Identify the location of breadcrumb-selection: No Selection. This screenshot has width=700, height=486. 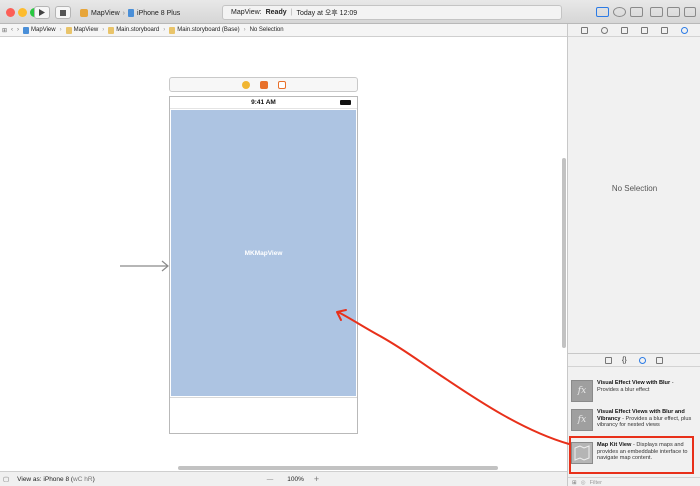
(267, 30).